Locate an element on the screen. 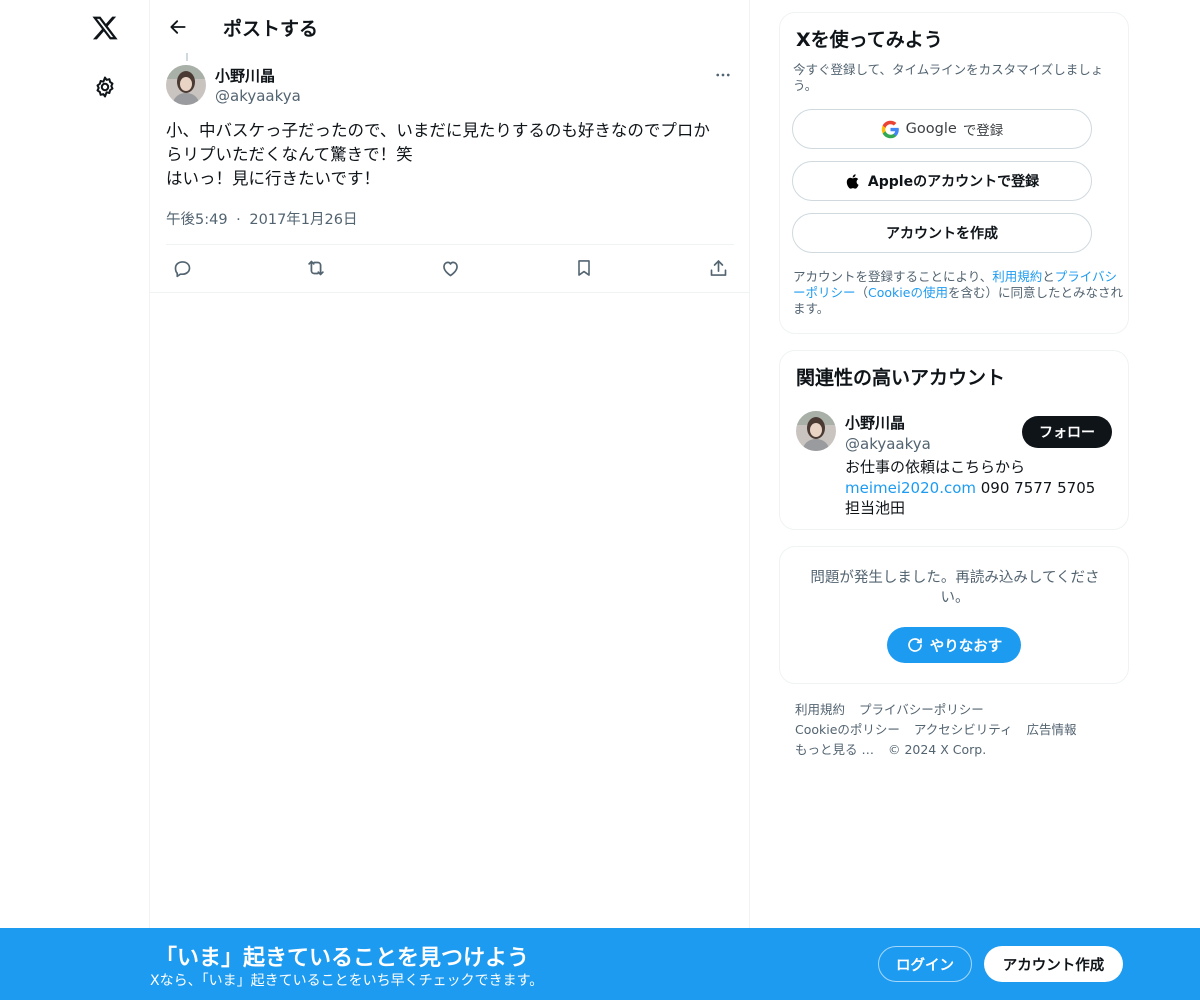  refresh-icon is located at coordinates (914, 645).